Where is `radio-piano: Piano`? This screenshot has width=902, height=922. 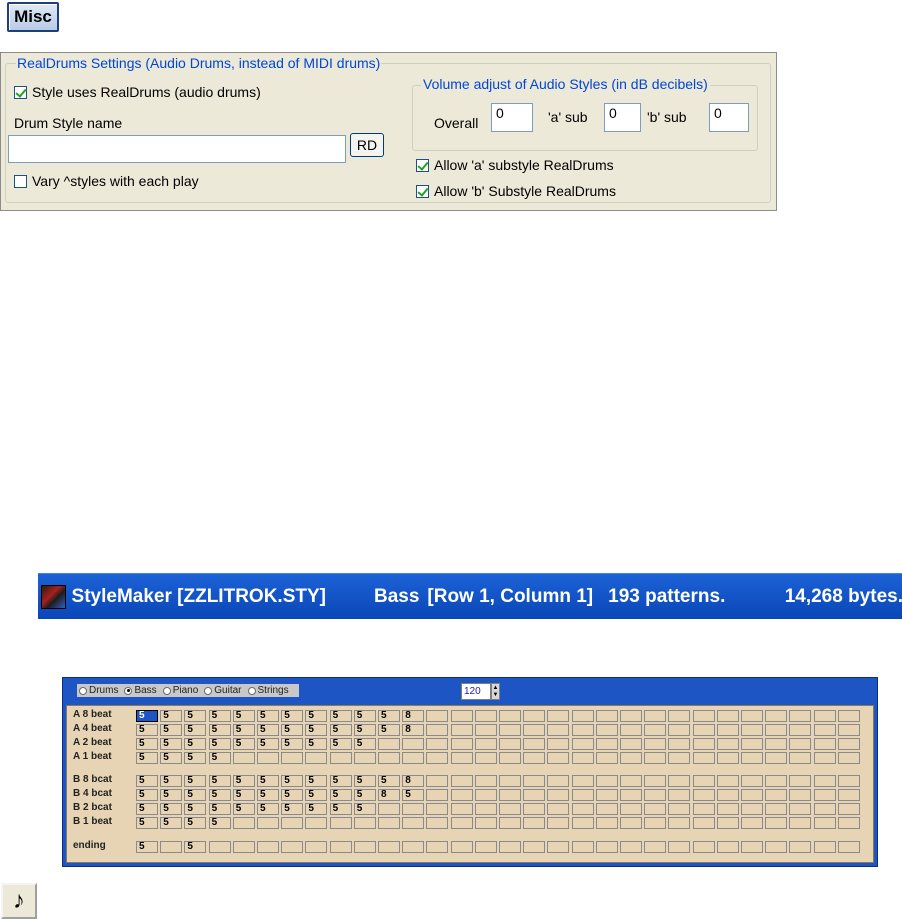
radio-piano: Piano is located at coordinates (180, 690).